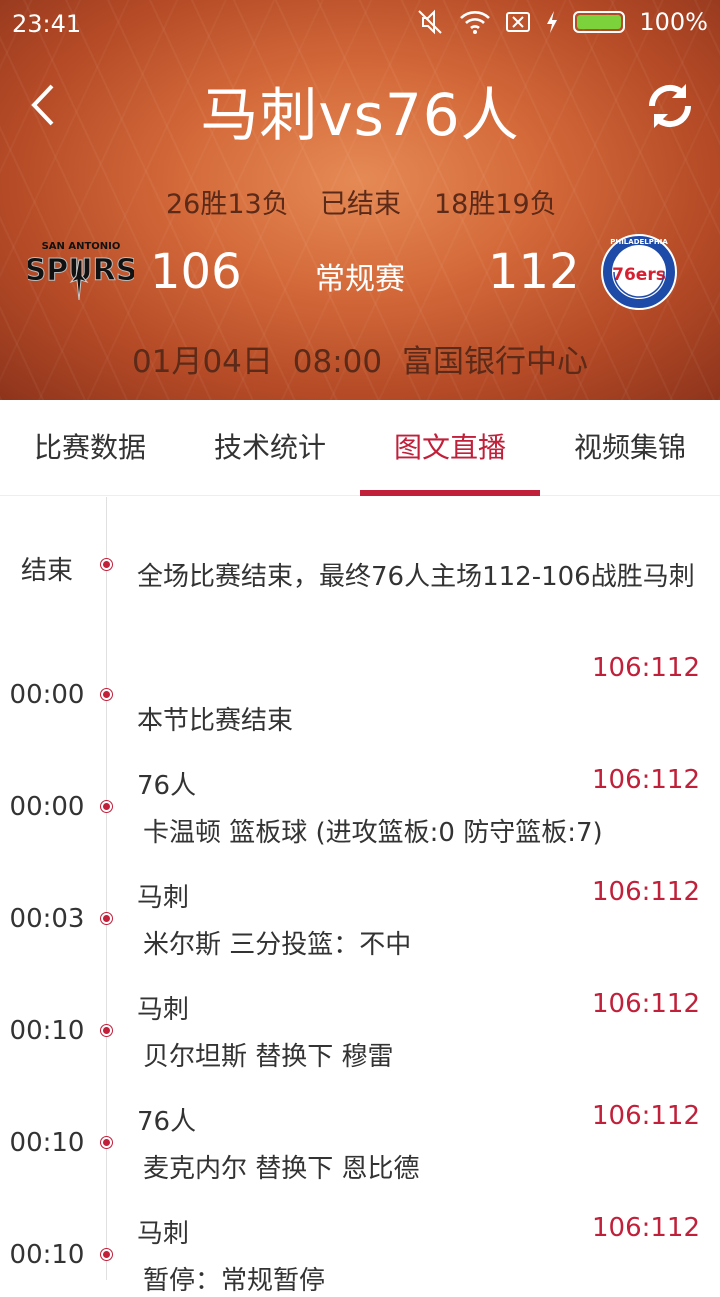 The image size is (720, 1297). What do you see at coordinates (81, 246) in the screenshot?
I see `svg-text: SAN ANTONIO` at bounding box center [81, 246].